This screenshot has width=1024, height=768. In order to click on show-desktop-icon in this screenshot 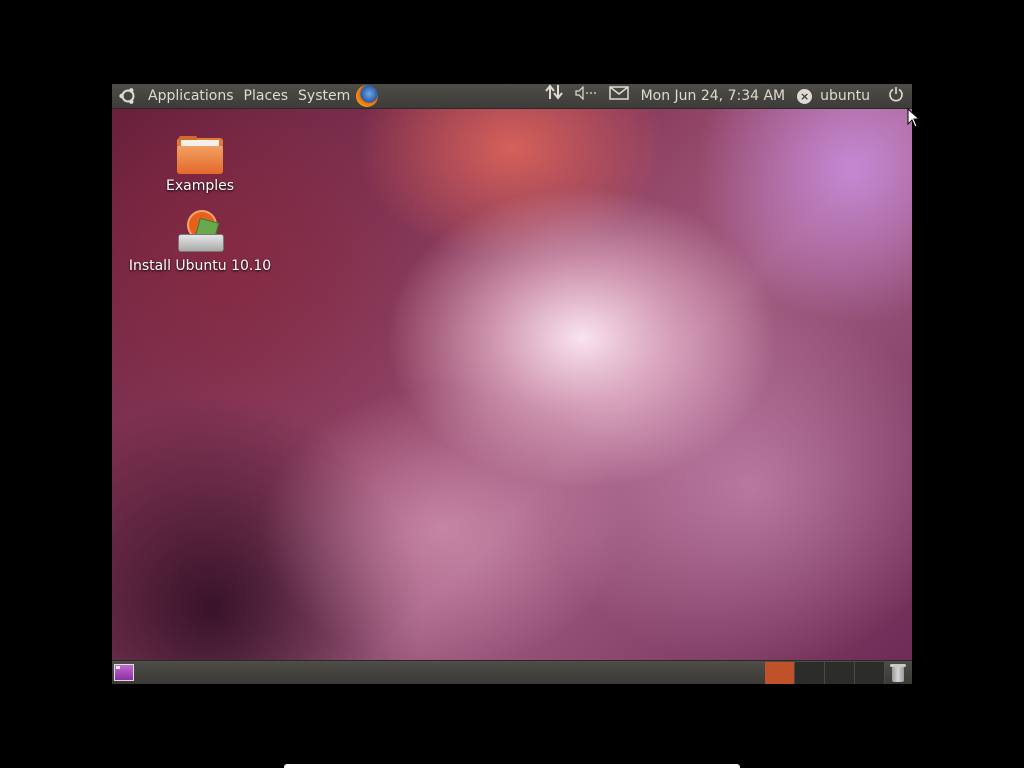, I will do `click(124, 672)`.